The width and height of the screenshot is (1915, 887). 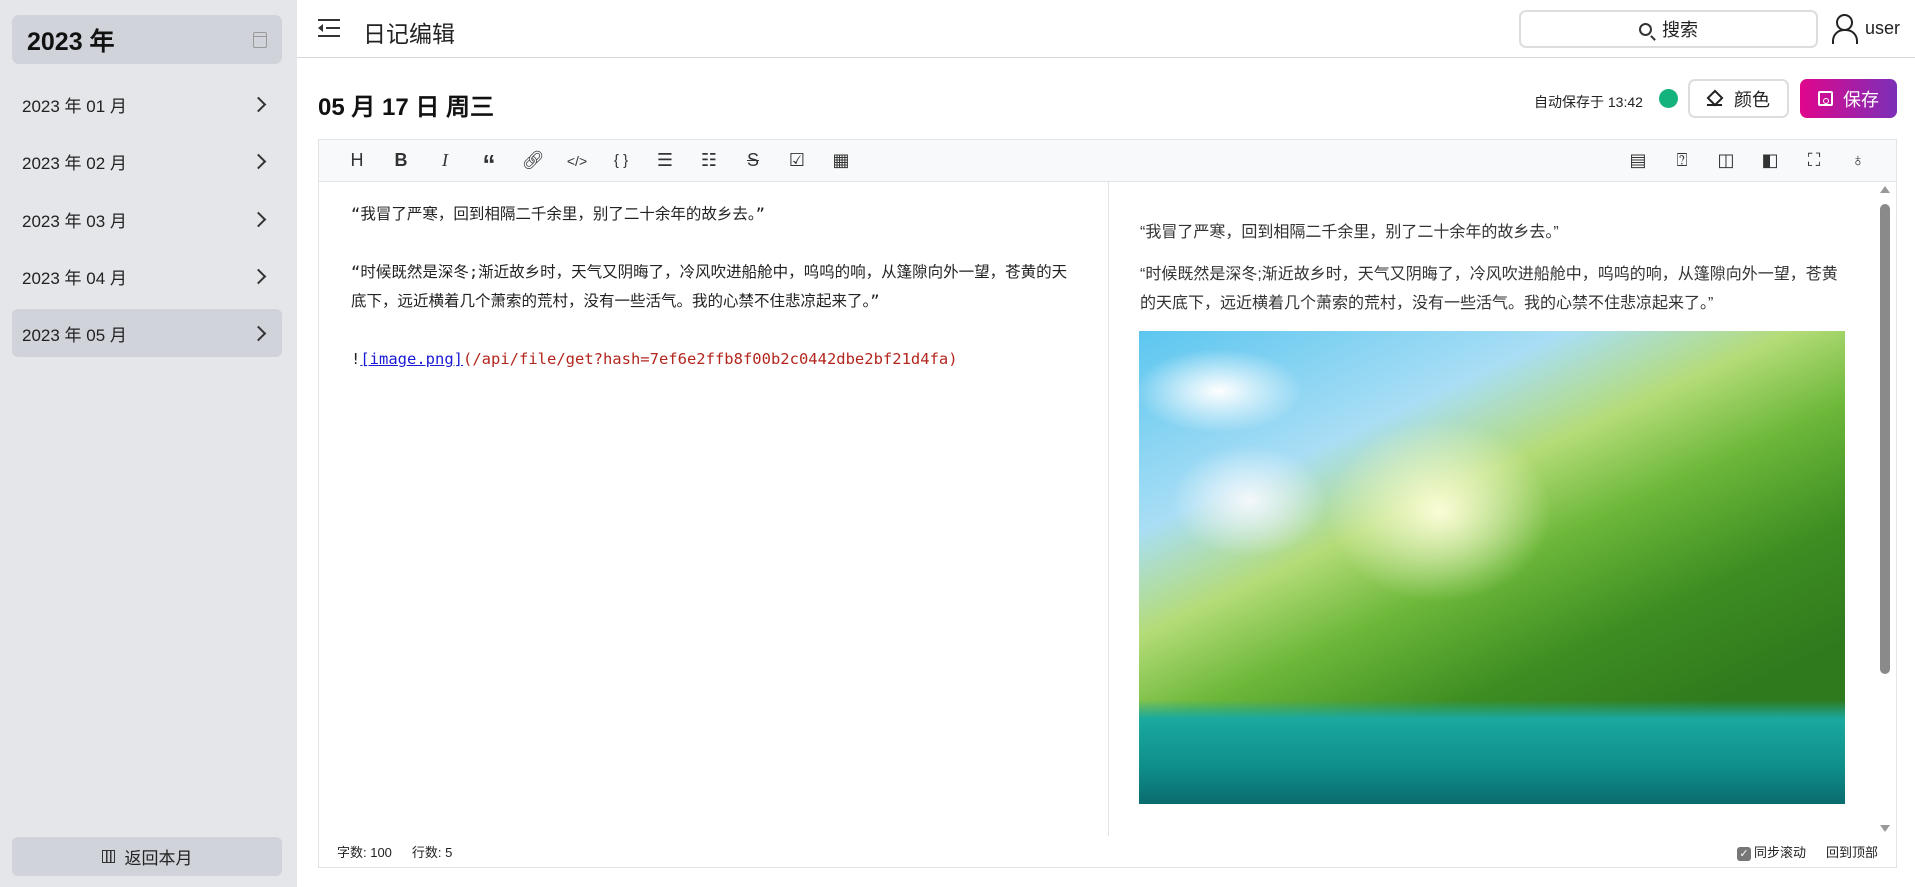 I want to click on editor-footer: 字数: 100 行数: 5 ✓ 同步滚动 回到顶部, so click(x=1107, y=851).